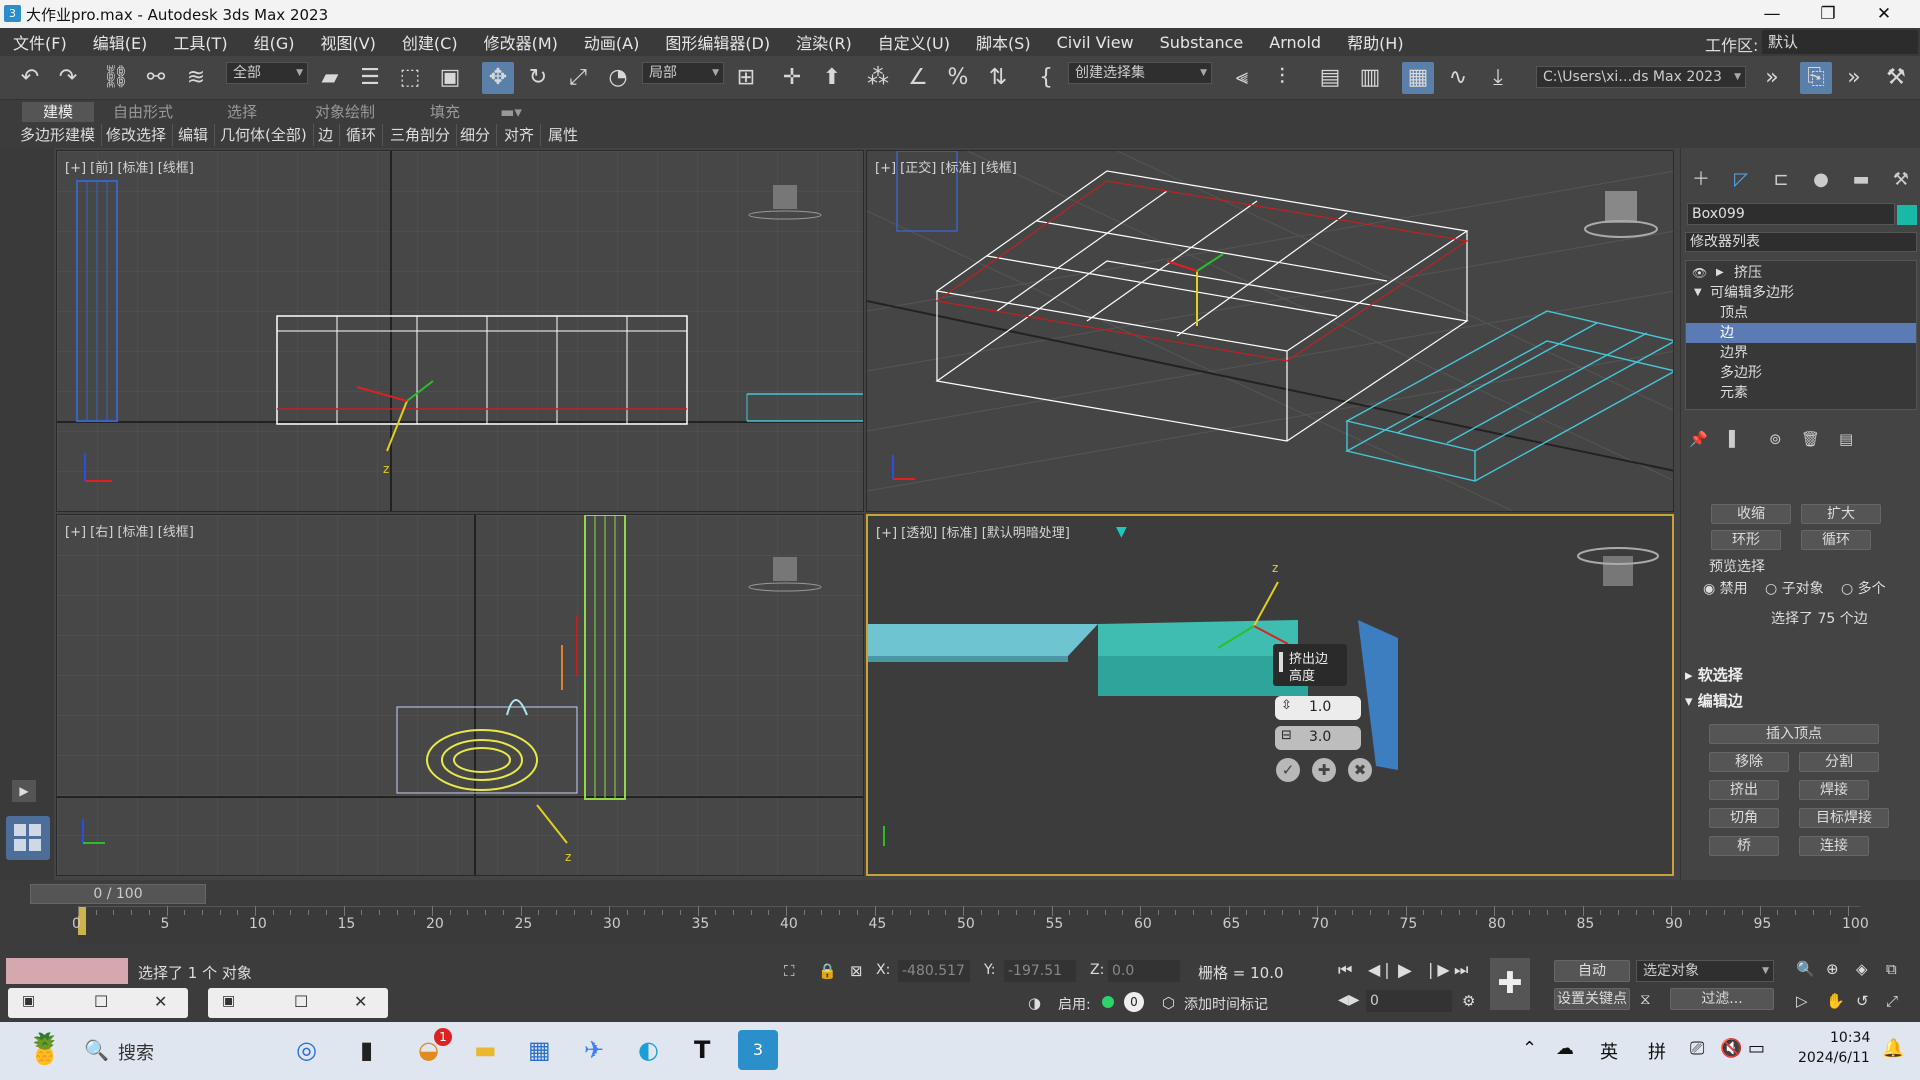 The height and width of the screenshot is (1080, 1920). Describe the element at coordinates (1772, 14) in the screenshot. I see `minimize-button: —` at that location.